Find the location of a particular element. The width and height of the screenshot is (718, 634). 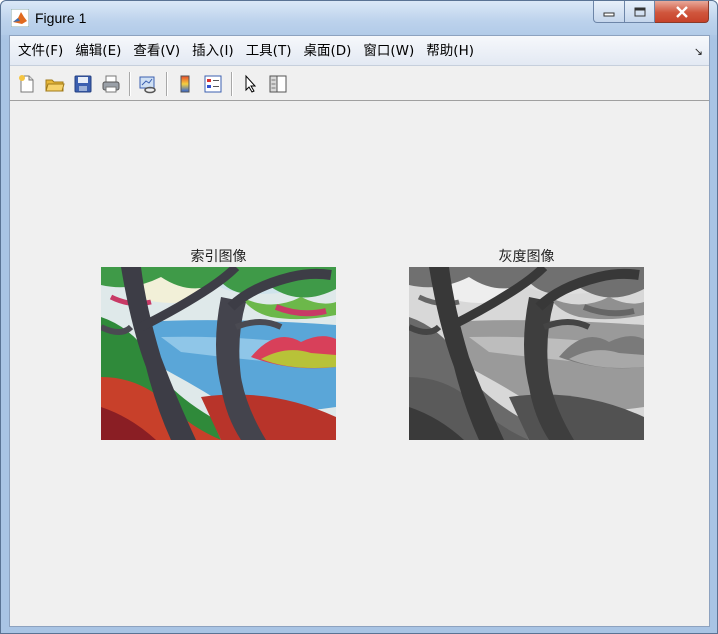

left-axes-title: 索引图像 is located at coordinates (218, 257).